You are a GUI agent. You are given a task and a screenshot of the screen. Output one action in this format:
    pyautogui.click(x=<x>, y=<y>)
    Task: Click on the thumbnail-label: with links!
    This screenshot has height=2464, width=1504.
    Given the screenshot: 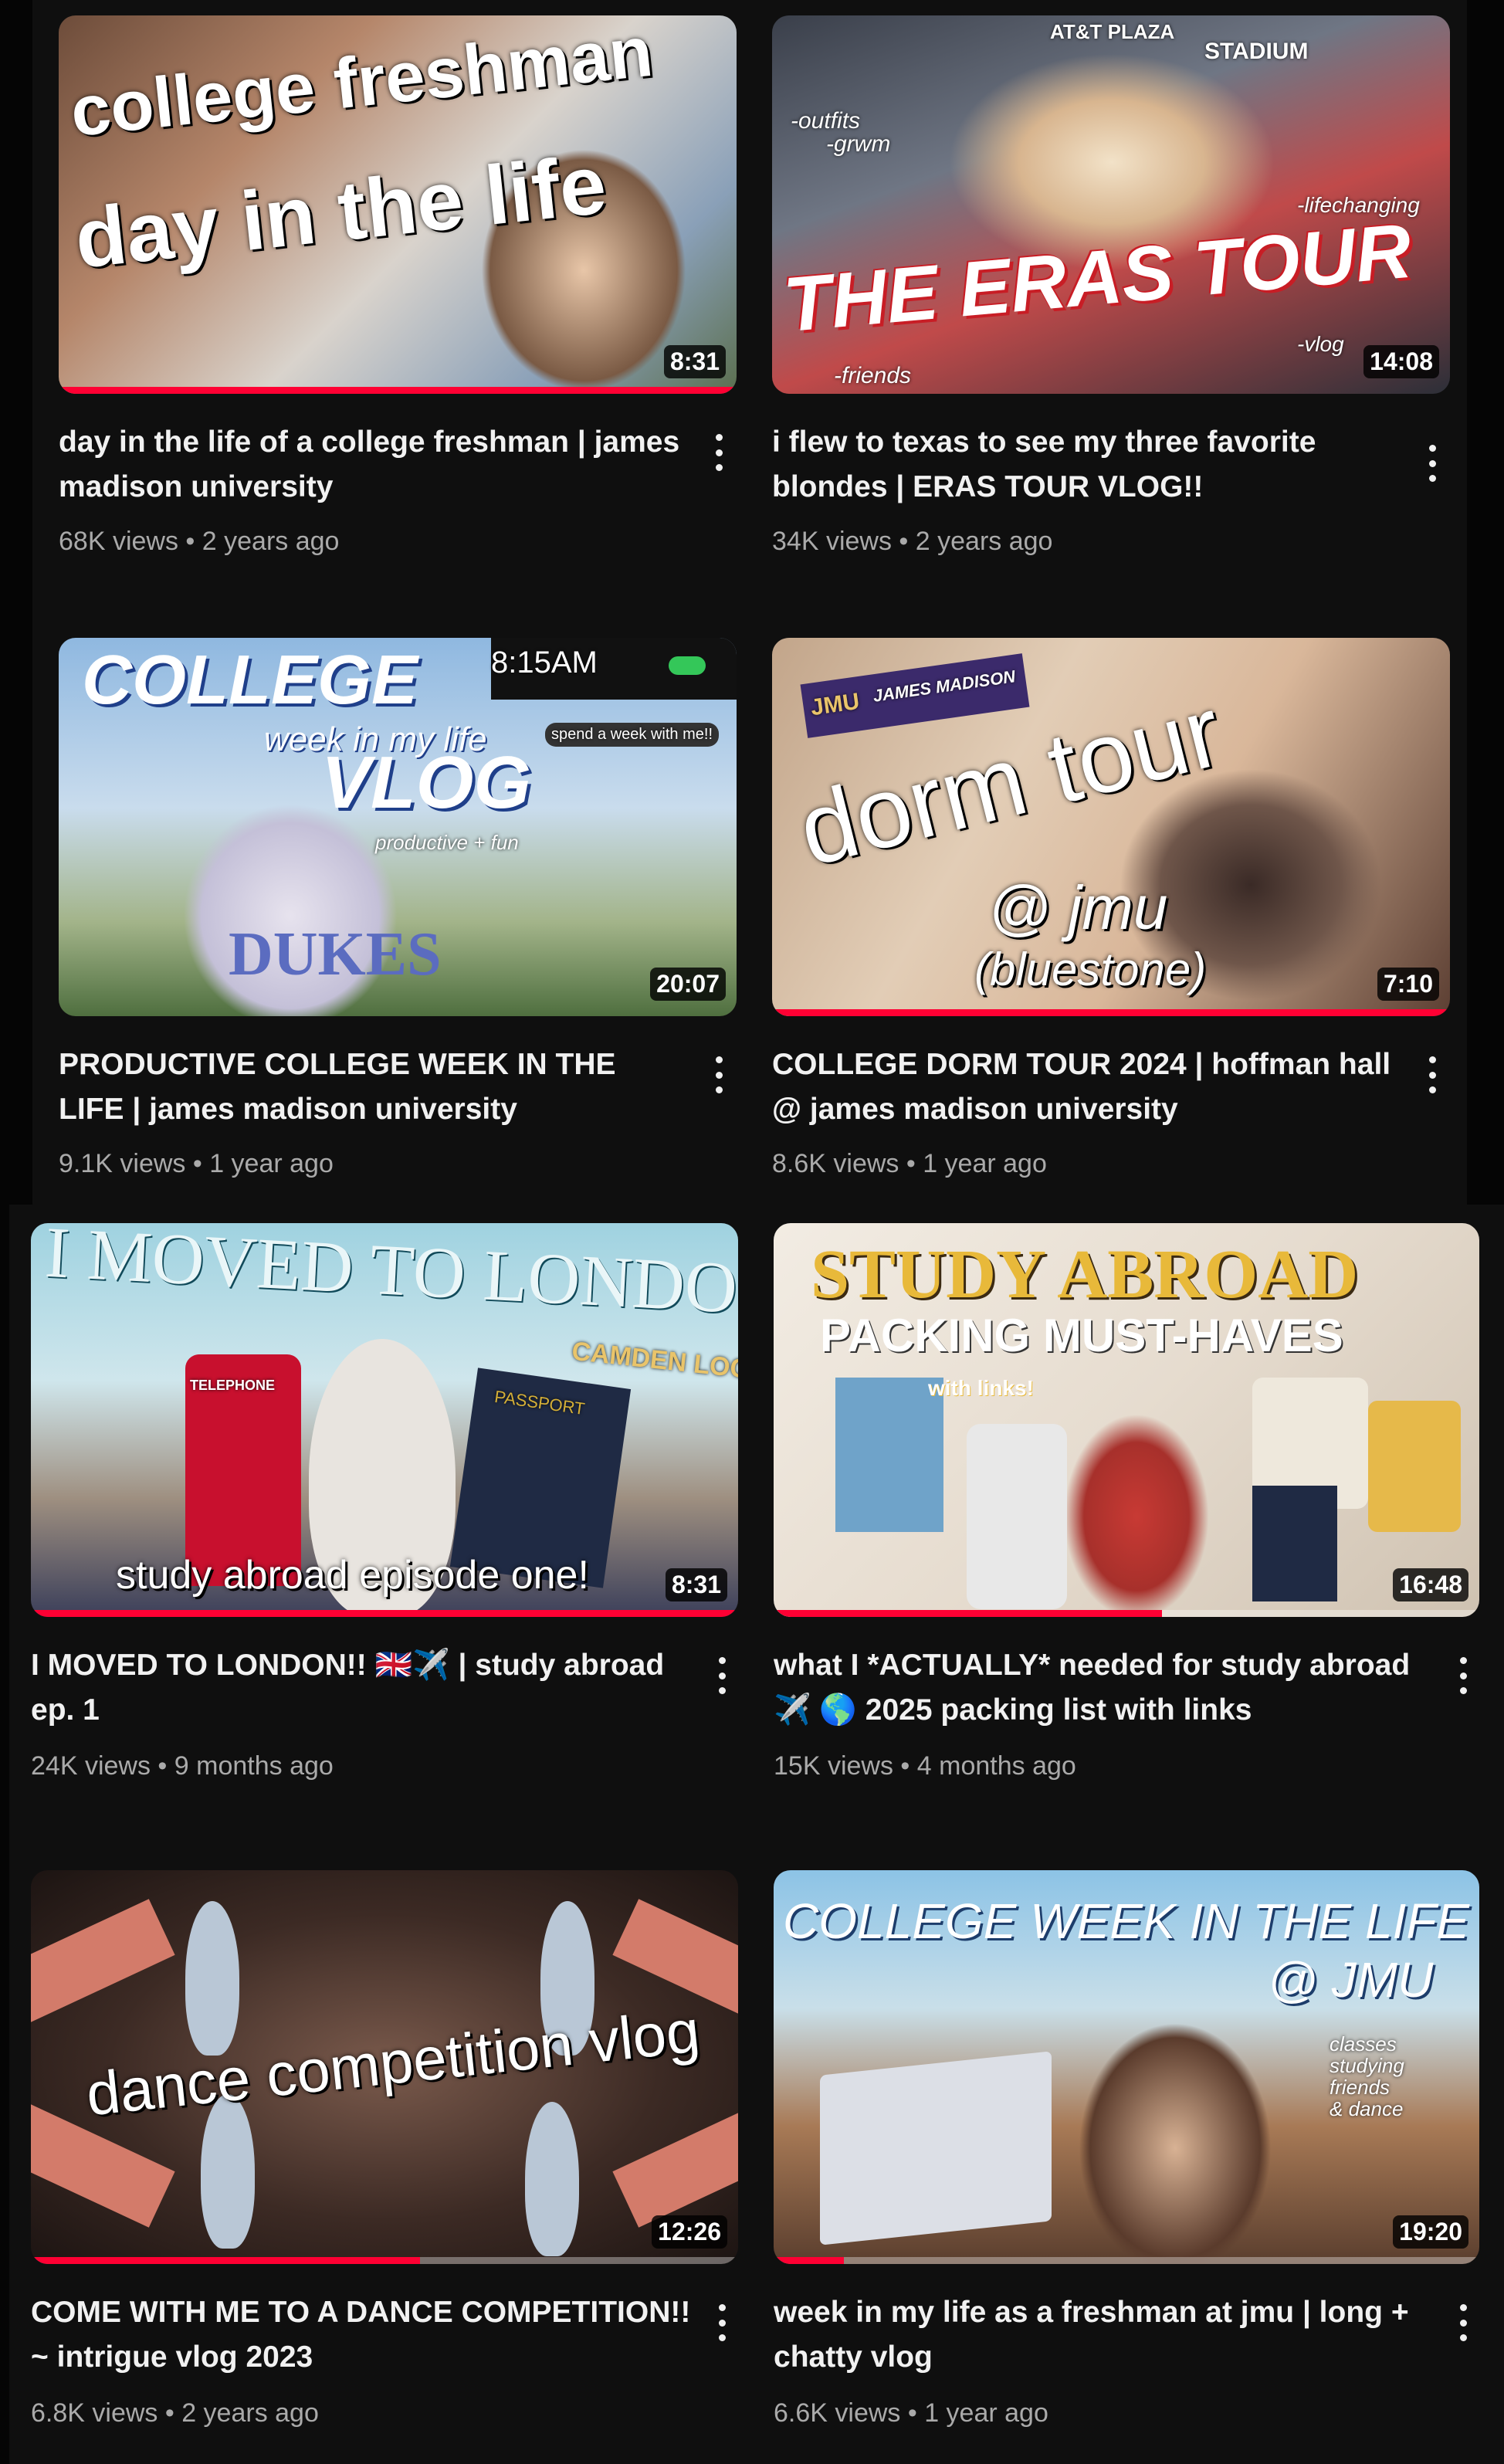 What is the action you would take?
    pyautogui.click(x=981, y=1388)
    